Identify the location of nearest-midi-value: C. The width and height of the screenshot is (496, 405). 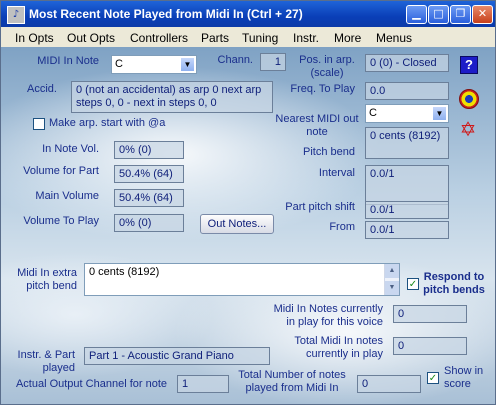
(373, 113).